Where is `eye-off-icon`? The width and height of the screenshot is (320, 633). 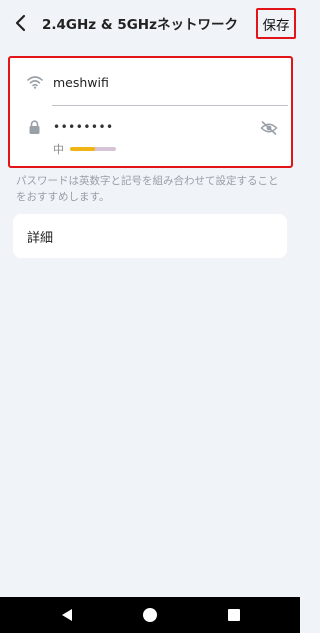 eye-off-icon is located at coordinates (269, 128).